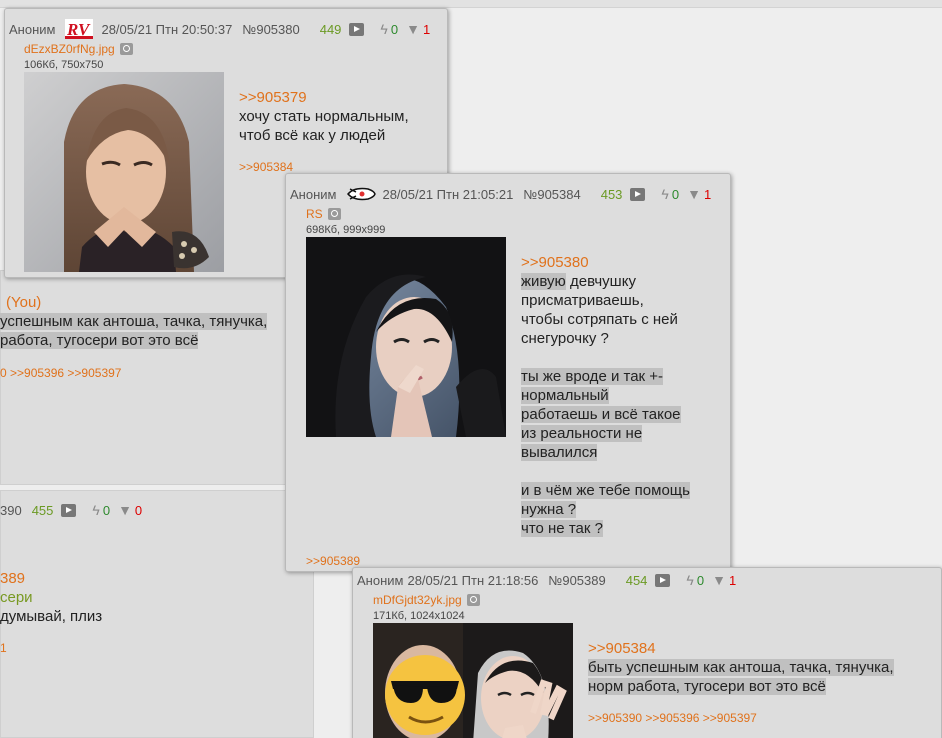  Describe the element at coordinates (324, 116) in the screenshot. I see `post-text-line-1: хочу стать нормальным,` at that location.